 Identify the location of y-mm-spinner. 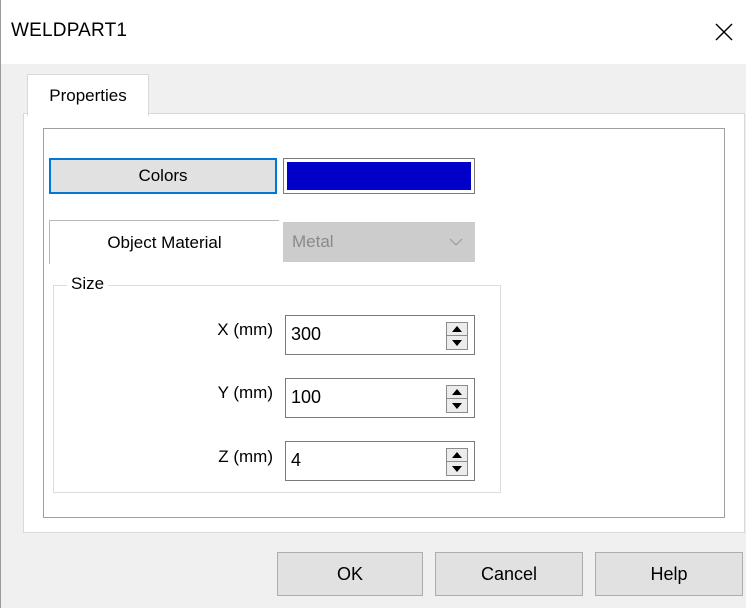
(457, 399).